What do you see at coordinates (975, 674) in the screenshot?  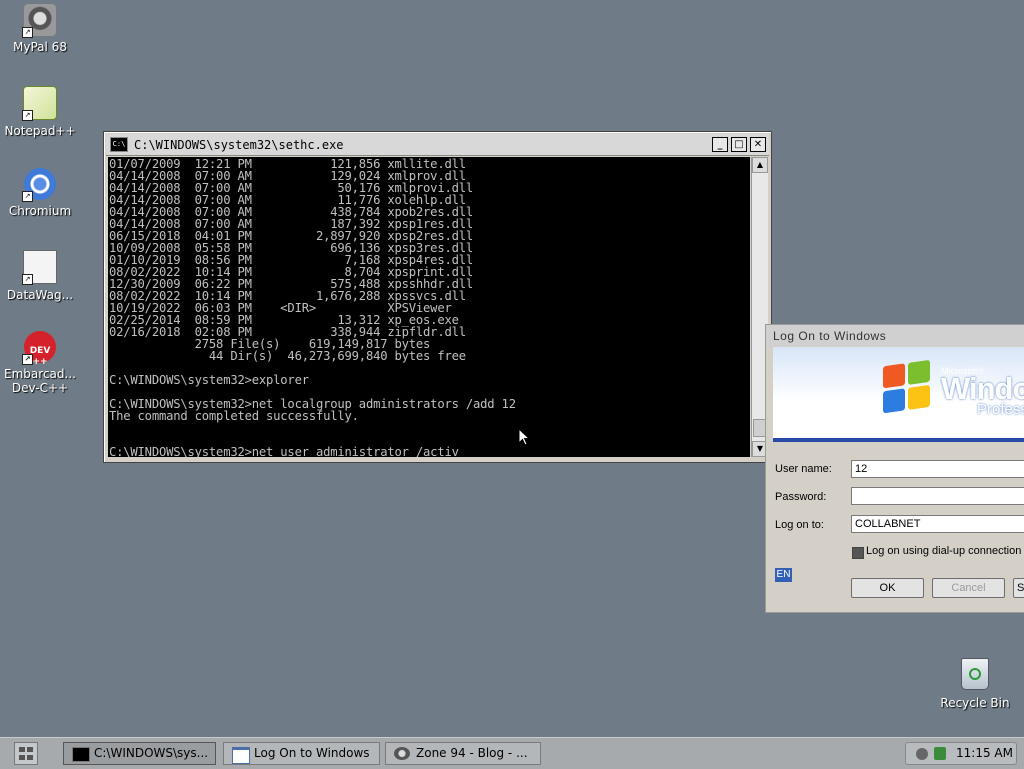 I see `recycle-bin-icon` at bounding box center [975, 674].